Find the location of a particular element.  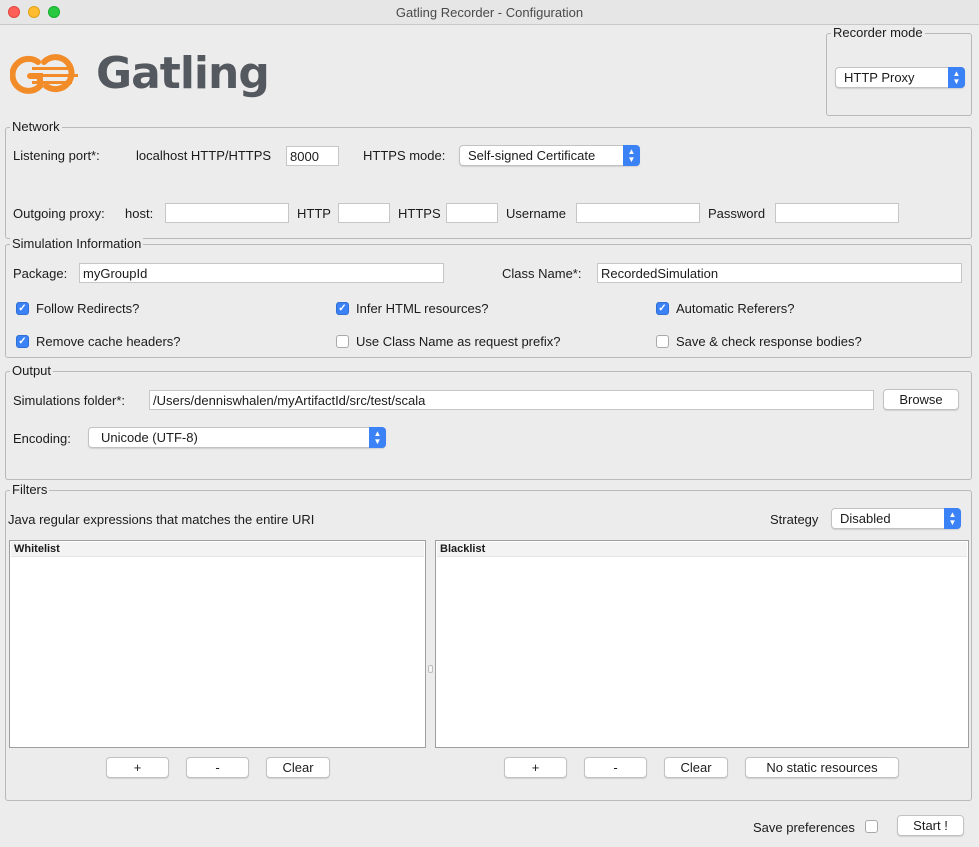

proxy-http-label: HTTP is located at coordinates (314, 213).